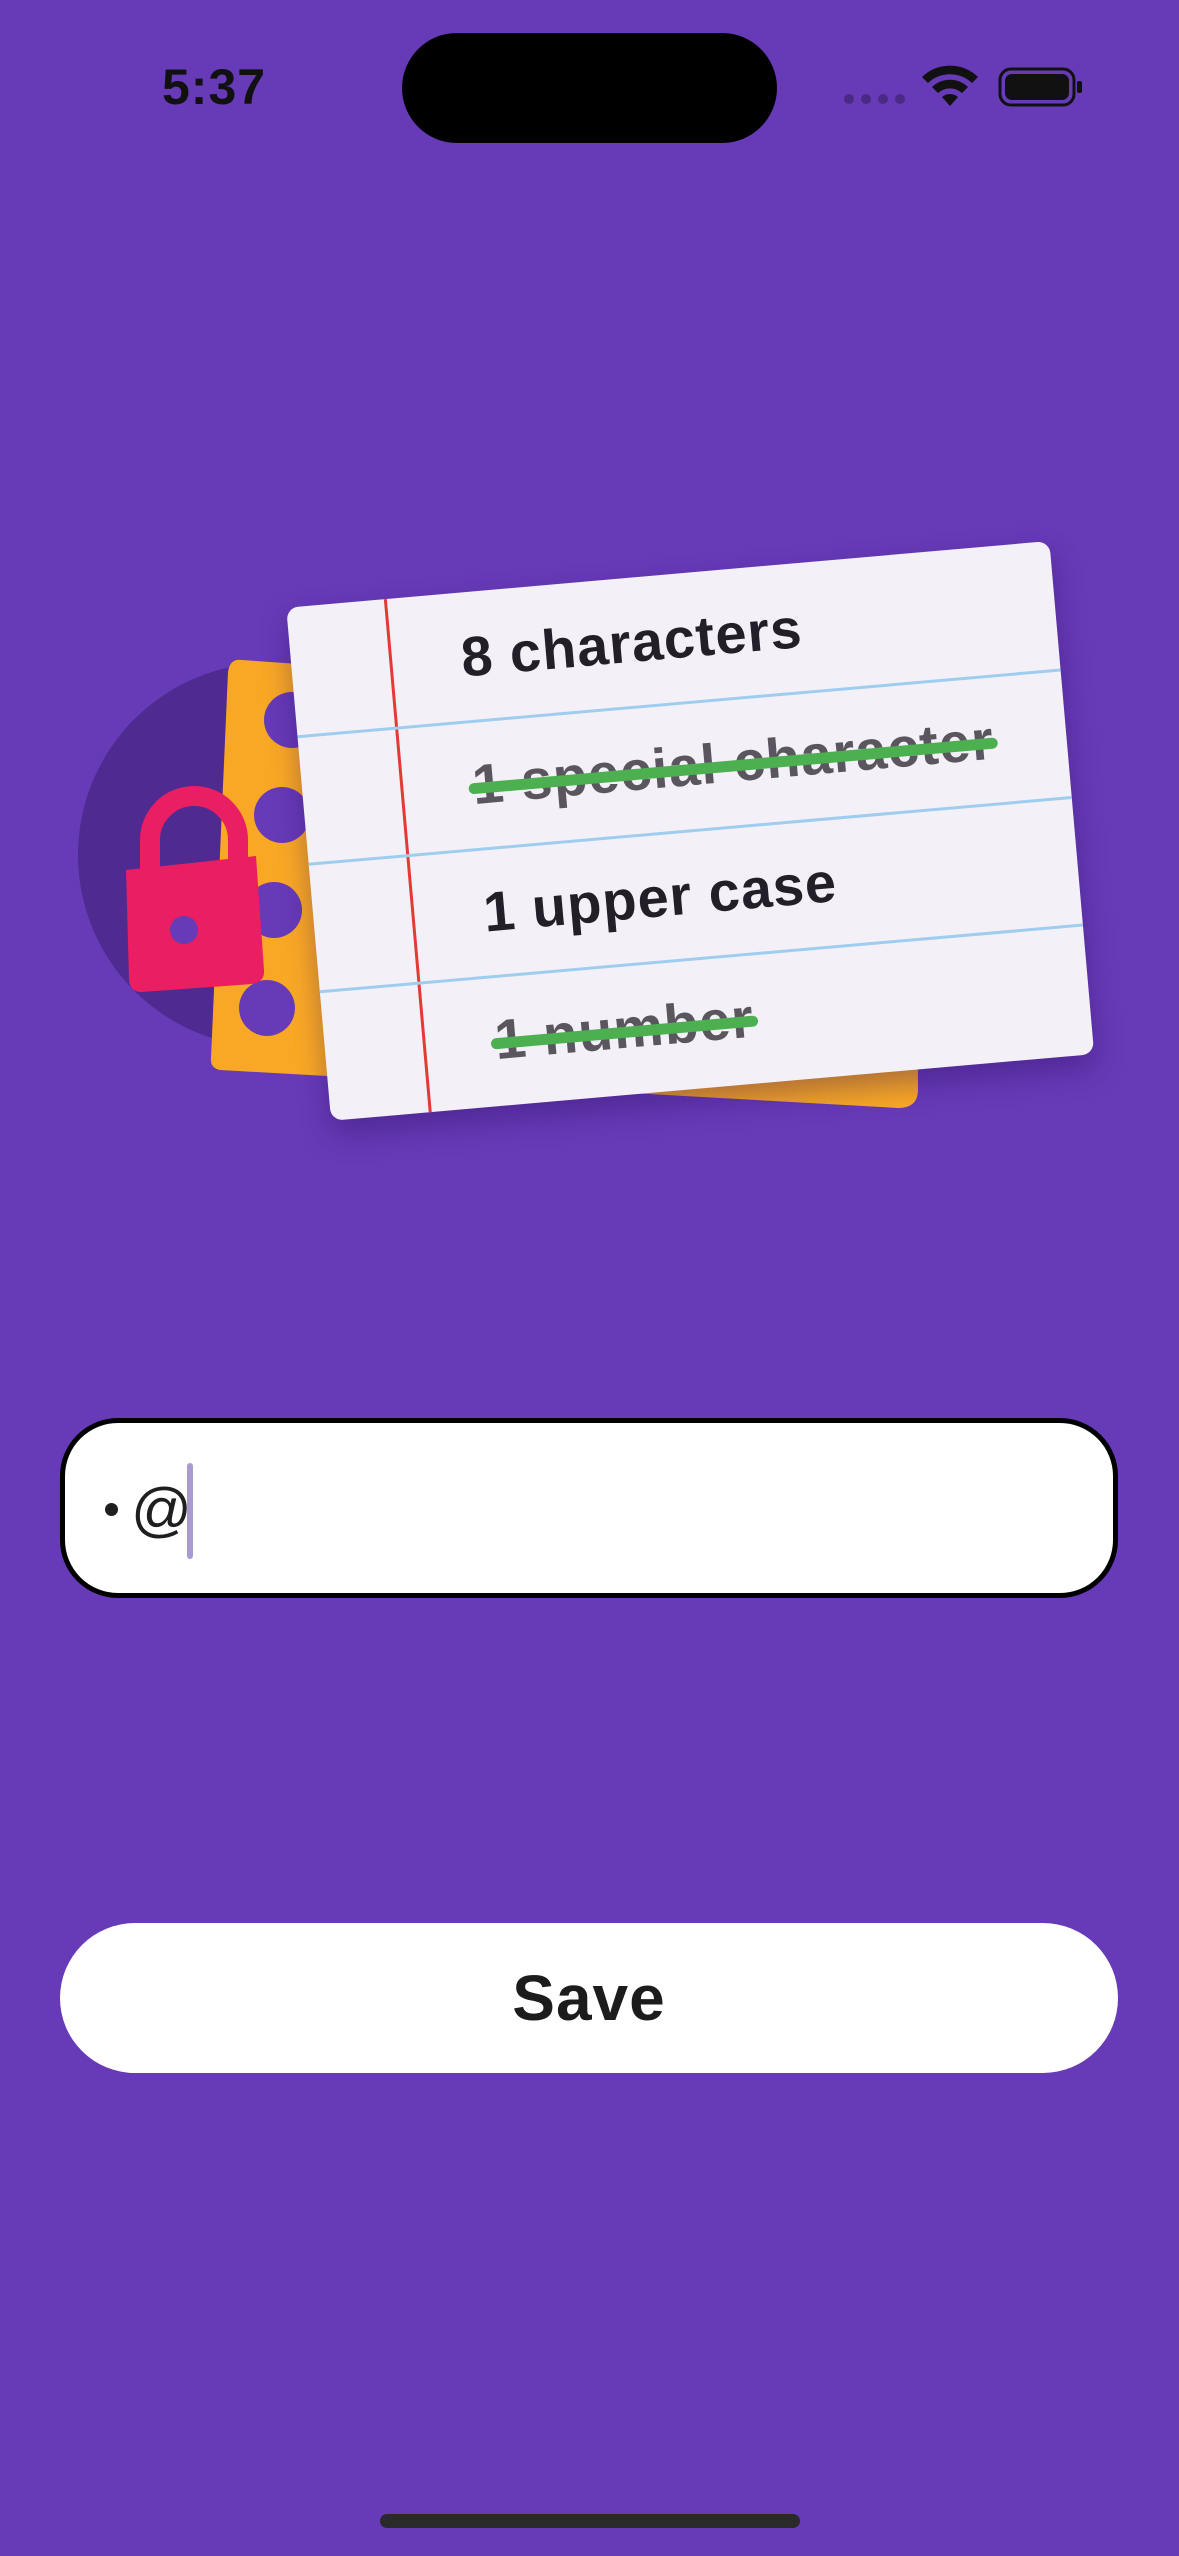 The image size is (1179, 2556). What do you see at coordinates (590, 2521) in the screenshot?
I see `home-indicator` at bounding box center [590, 2521].